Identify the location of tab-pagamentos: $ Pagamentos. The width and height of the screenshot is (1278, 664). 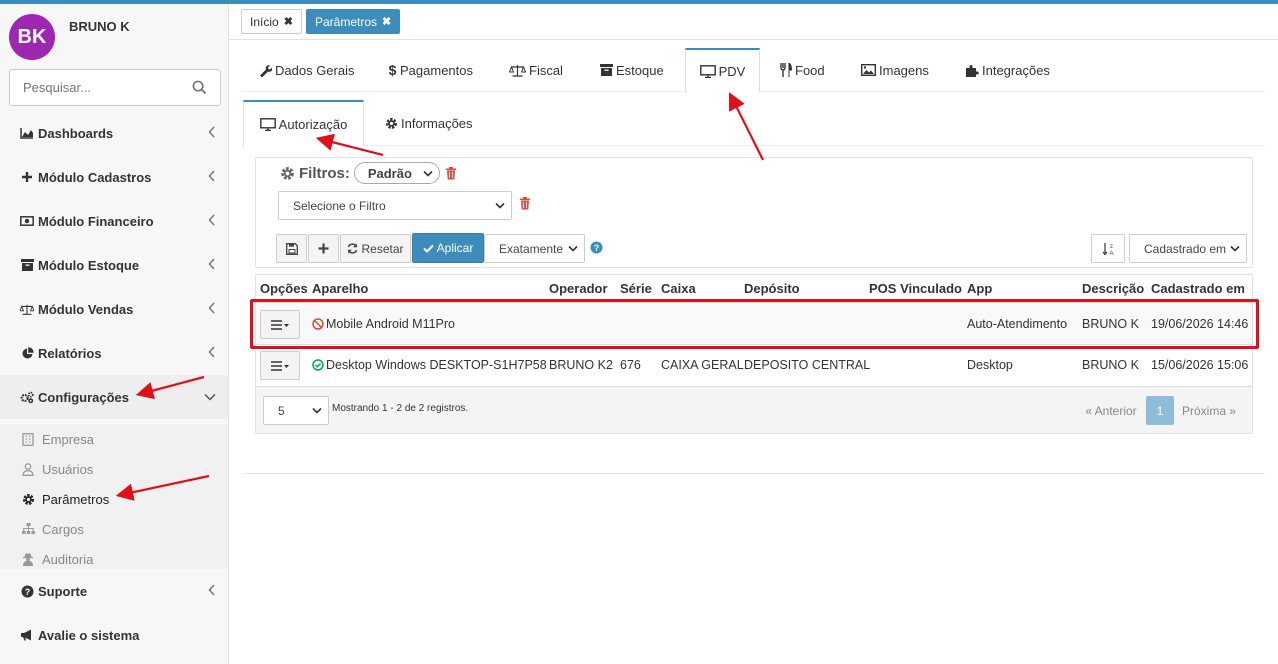
(430, 70).